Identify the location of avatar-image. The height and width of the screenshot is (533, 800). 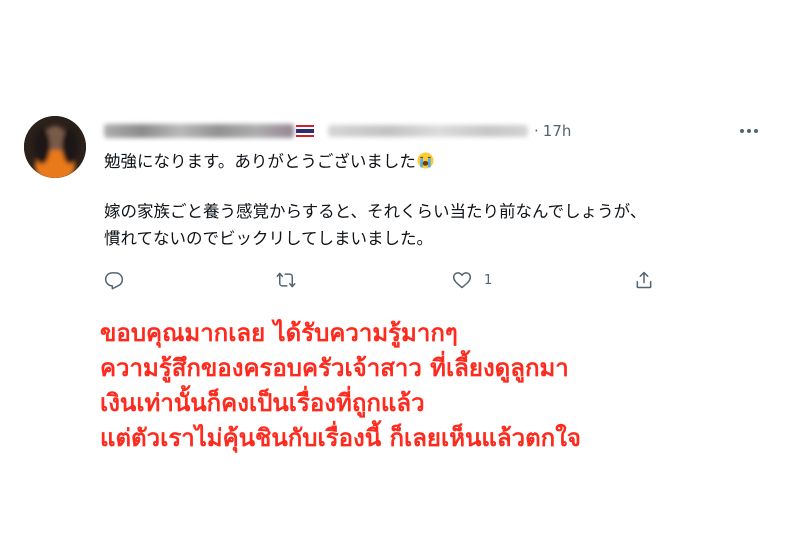
(55, 147).